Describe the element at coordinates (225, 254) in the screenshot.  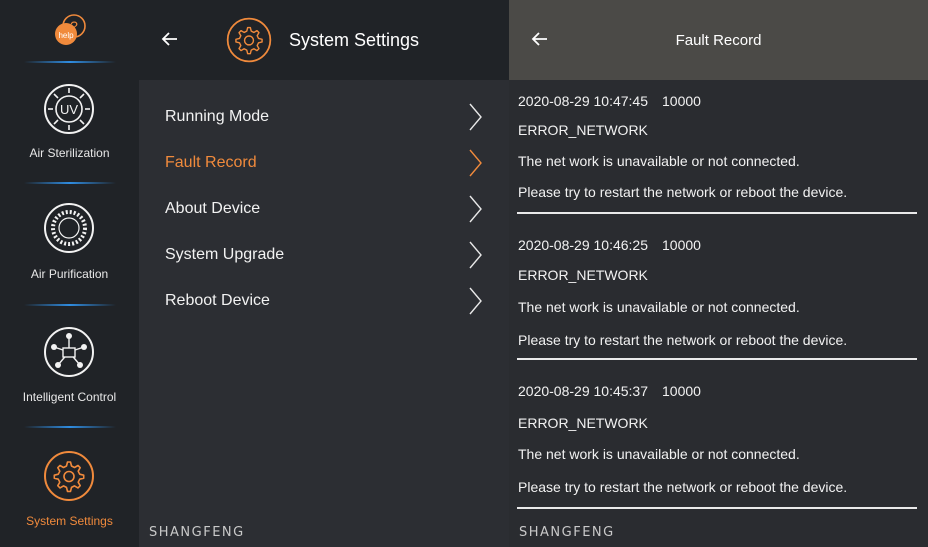
I see `menu-item-label: System Upgrade` at that location.